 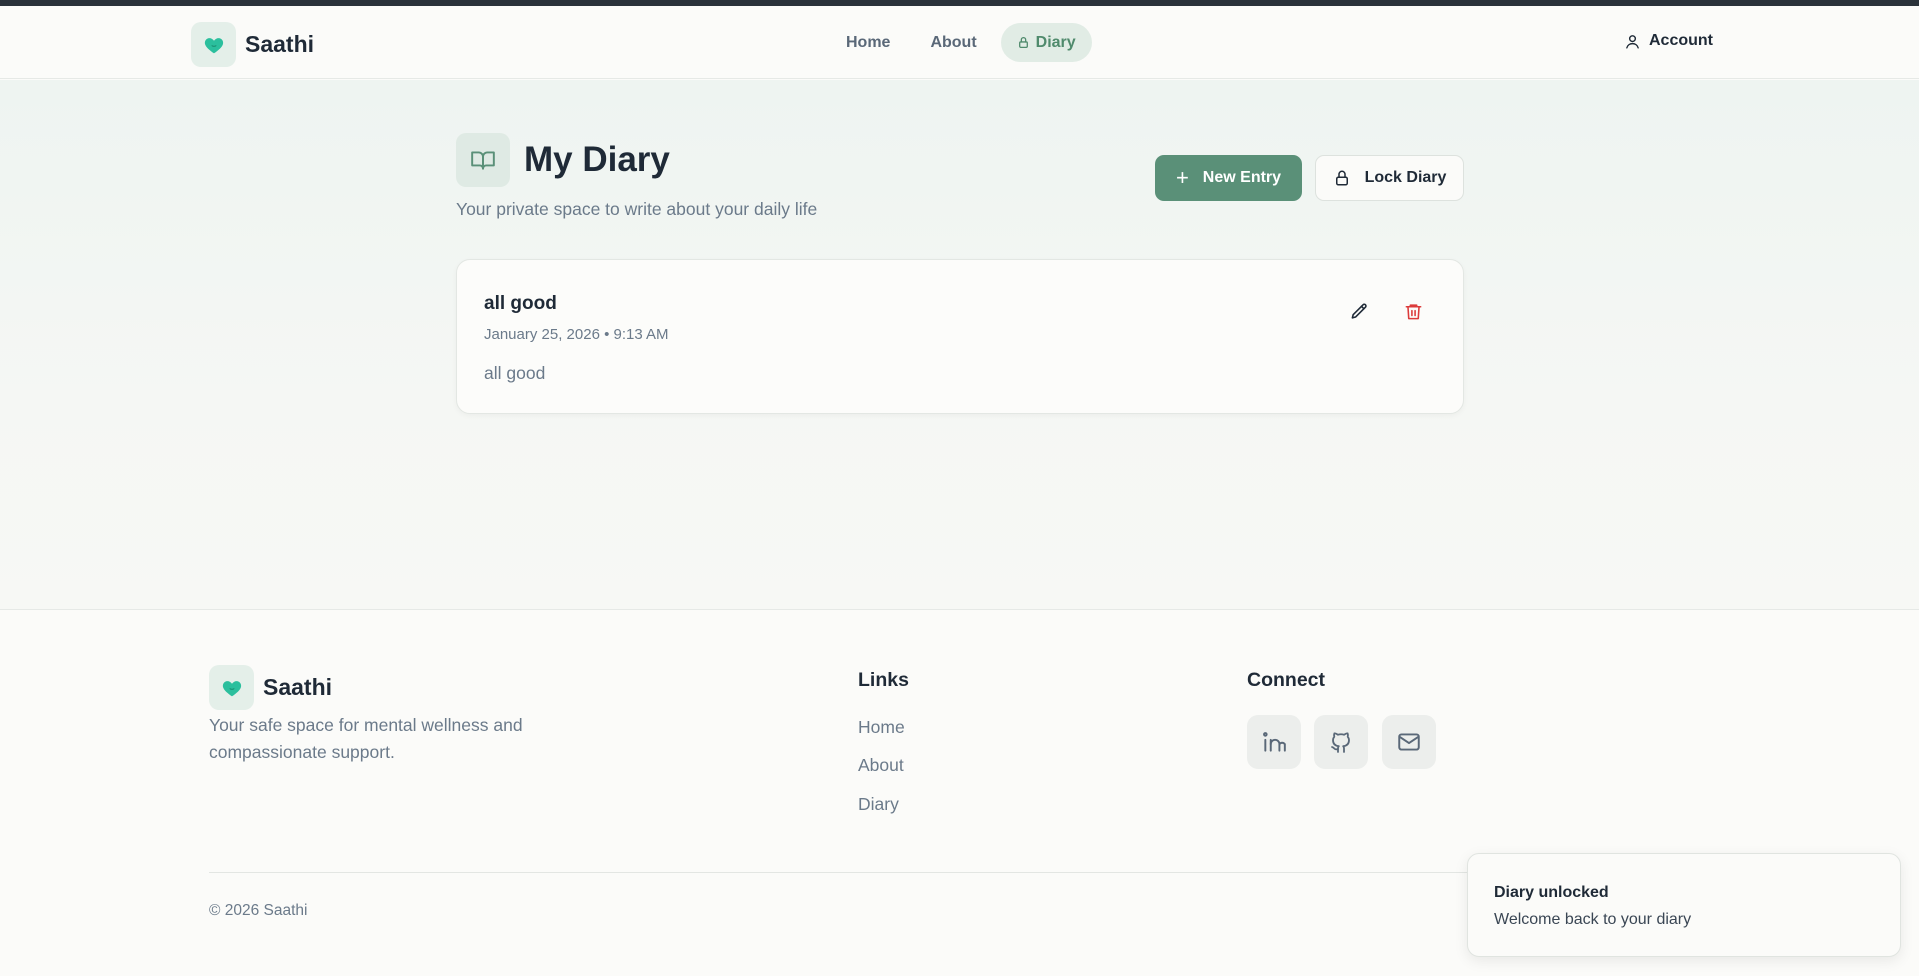 What do you see at coordinates (520, 303) in the screenshot?
I see `entry-title: all good` at bounding box center [520, 303].